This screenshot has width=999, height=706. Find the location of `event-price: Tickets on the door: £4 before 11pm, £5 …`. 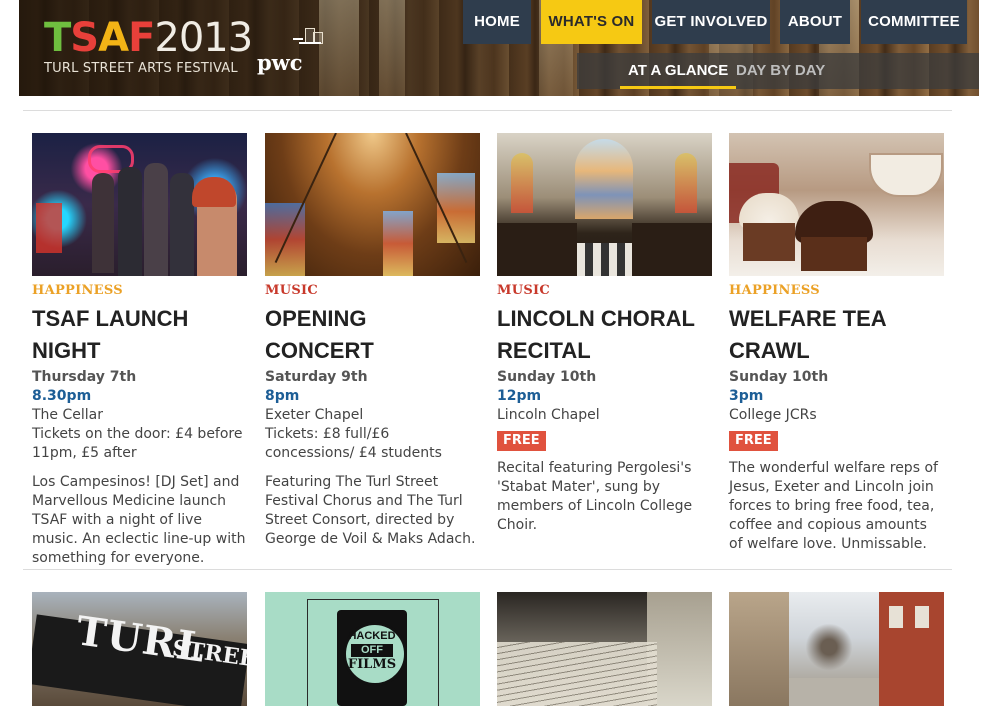

event-price: Tickets on the door: £4 before 11pm, £5 … is located at coordinates (137, 443).